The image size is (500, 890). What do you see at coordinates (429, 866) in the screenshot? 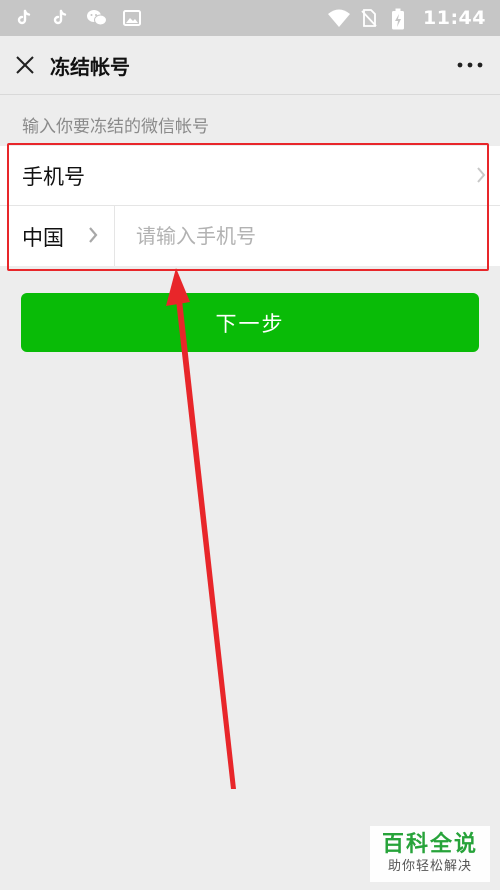
I see `watermark-sub-text: 助你轻松解决` at bounding box center [429, 866].